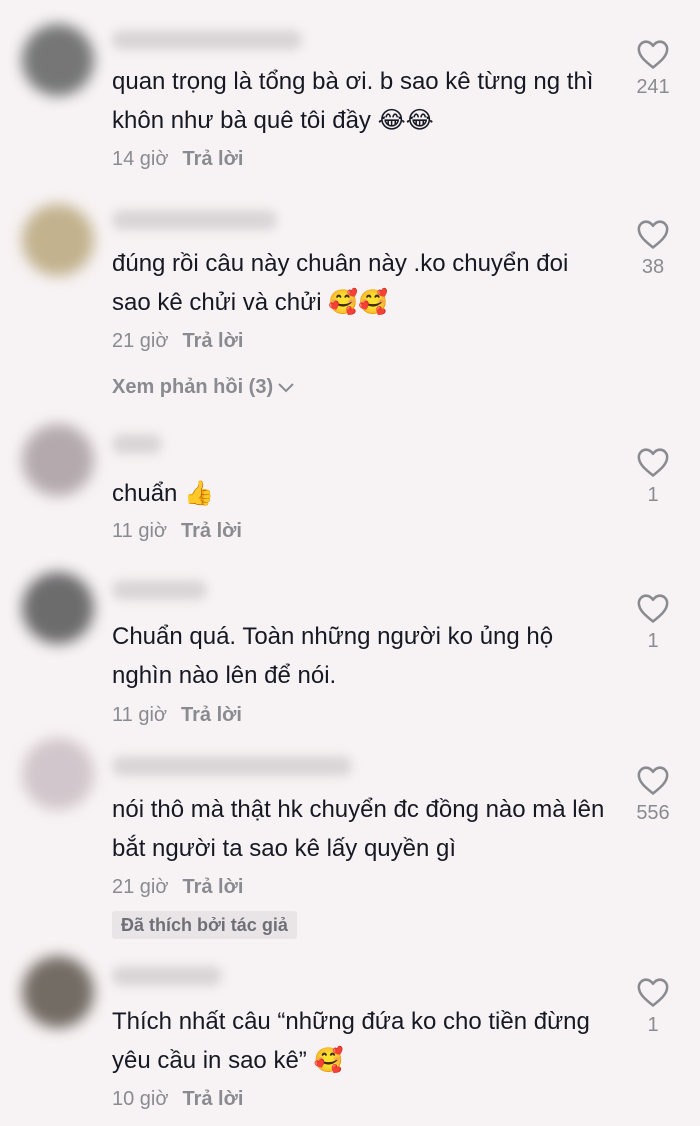 The height and width of the screenshot is (1126, 700). What do you see at coordinates (140, 1099) in the screenshot?
I see `comment-time: 10 giờ` at bounding box center [140, 1099].